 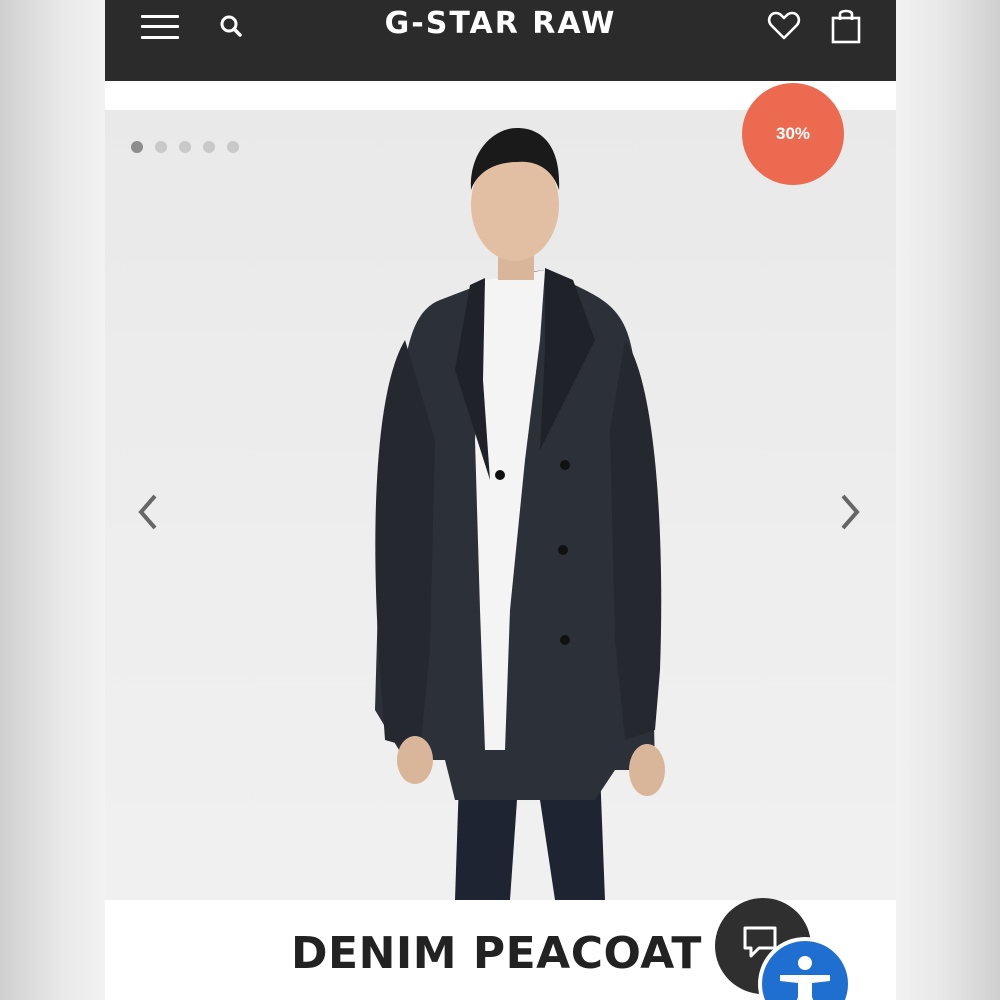 I want to click on shopping-bag-icon, so click(x=846, y=26).